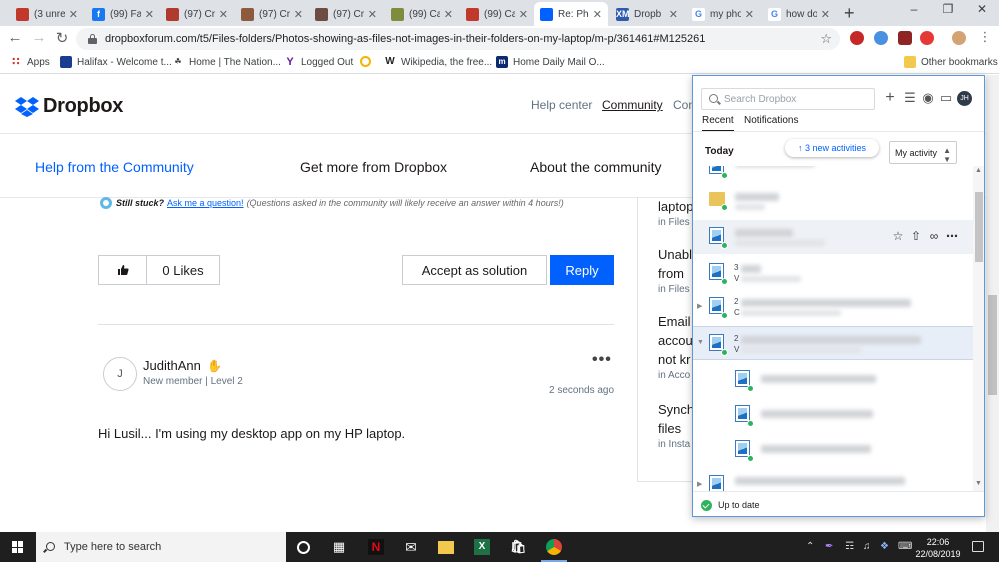 Image resolution: width=999 pixels, height=562 pixels. What do you see at coordinates (205, 203) in the screenshot?
I see `ask-question-link: Ask me a question!` at bounding box center [205, 203].